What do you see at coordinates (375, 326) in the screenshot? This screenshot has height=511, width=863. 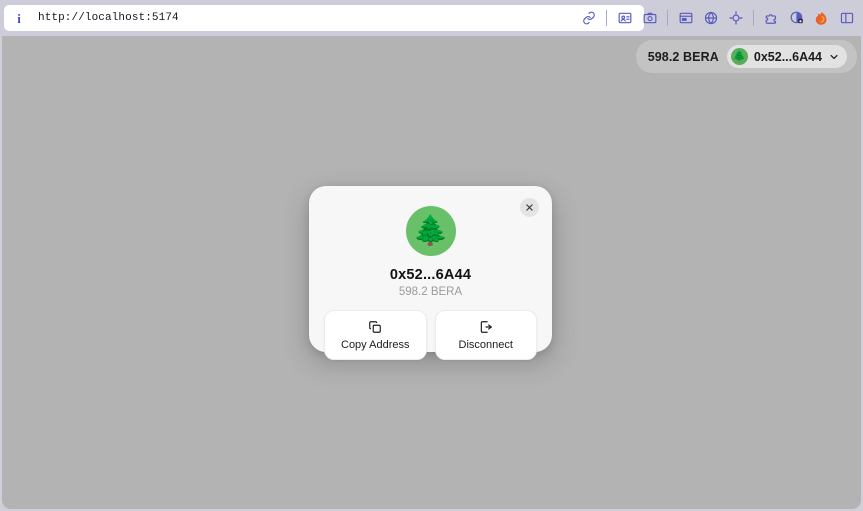 I see `copy-icon` at bounding box center [375, 326].